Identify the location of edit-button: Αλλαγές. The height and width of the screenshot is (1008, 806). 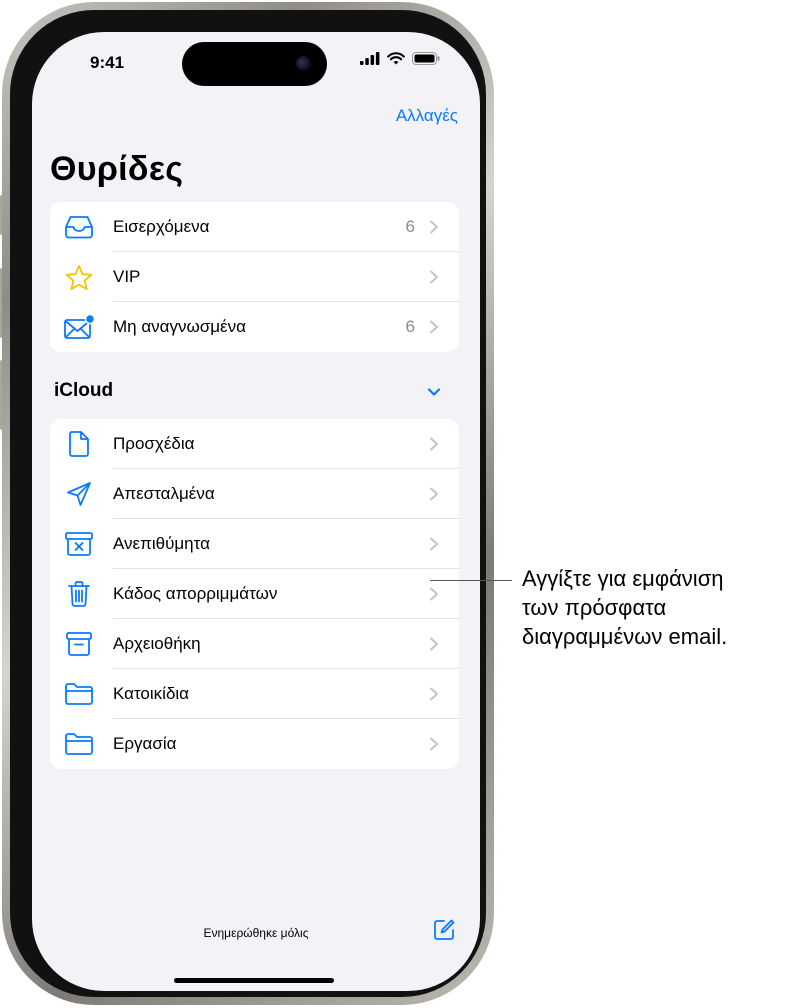
(427, 116).